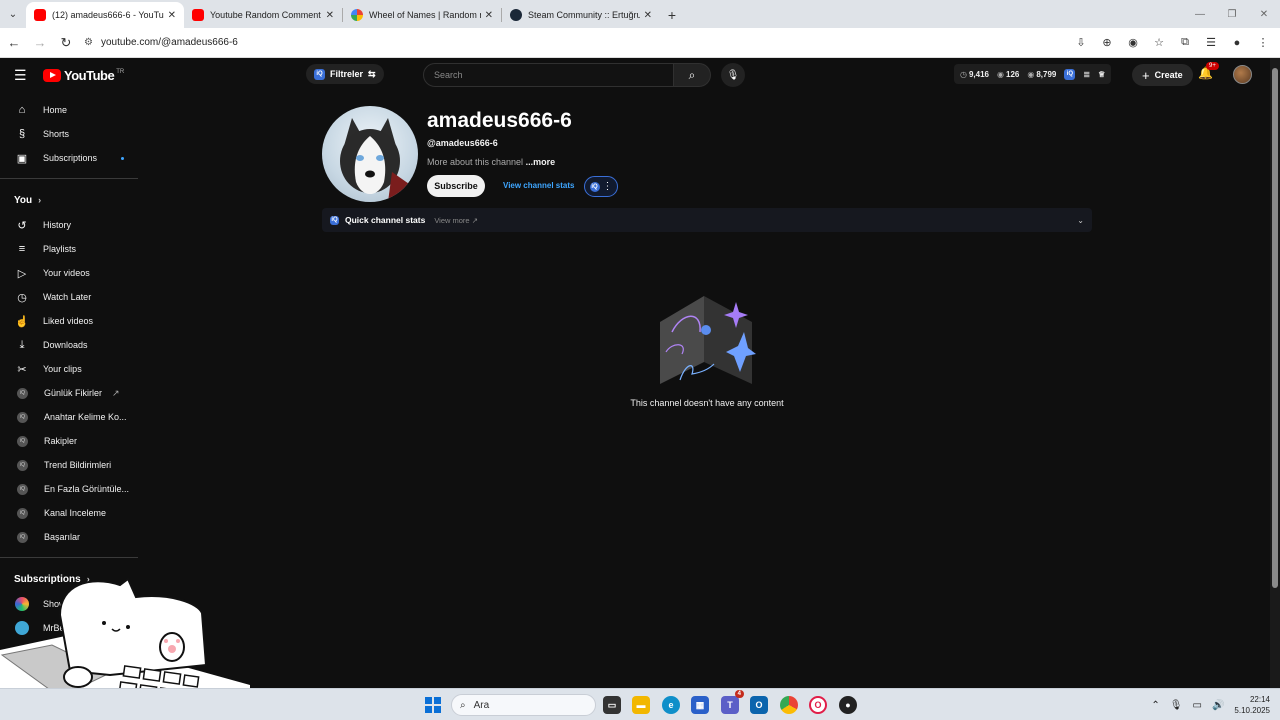 The width and height of the screenshot is (1280, 720). Describe the element at coordinates (1208, 71) in the screenshot. I see `notifications-button: 🔔 9+` at that location.